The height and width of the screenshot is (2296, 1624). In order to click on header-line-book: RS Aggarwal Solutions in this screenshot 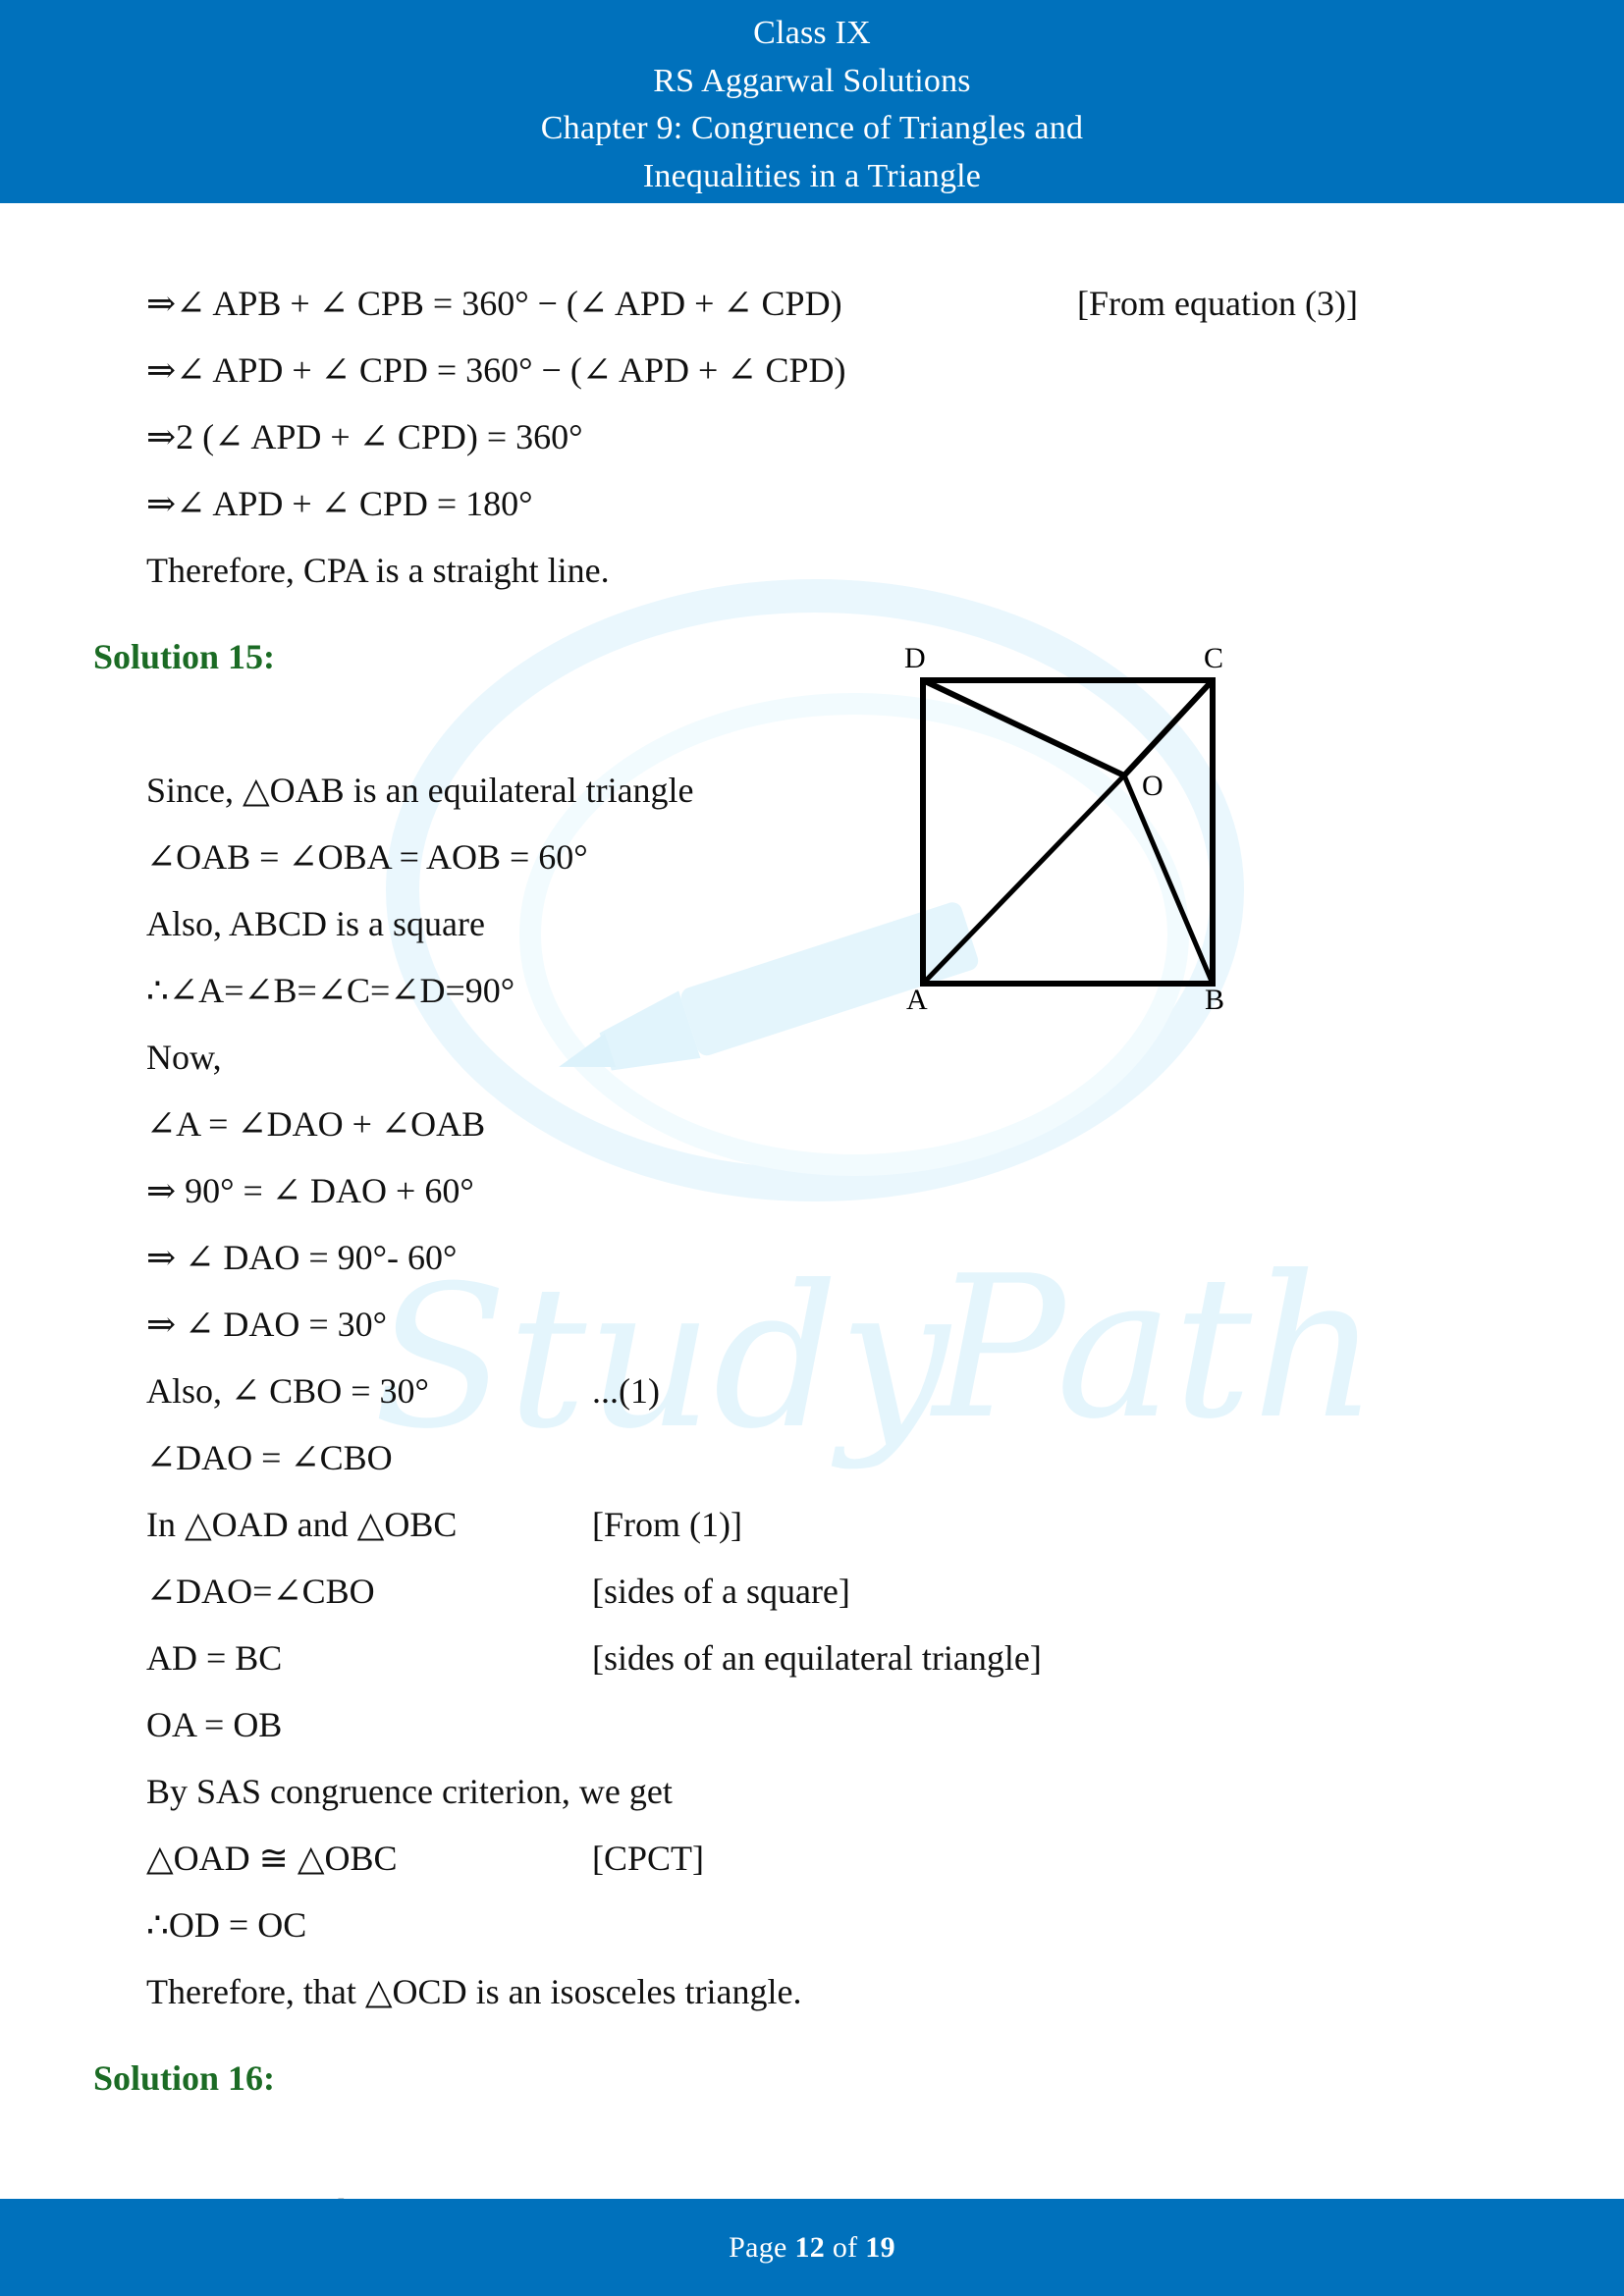, I will do `click(812, 80)`.